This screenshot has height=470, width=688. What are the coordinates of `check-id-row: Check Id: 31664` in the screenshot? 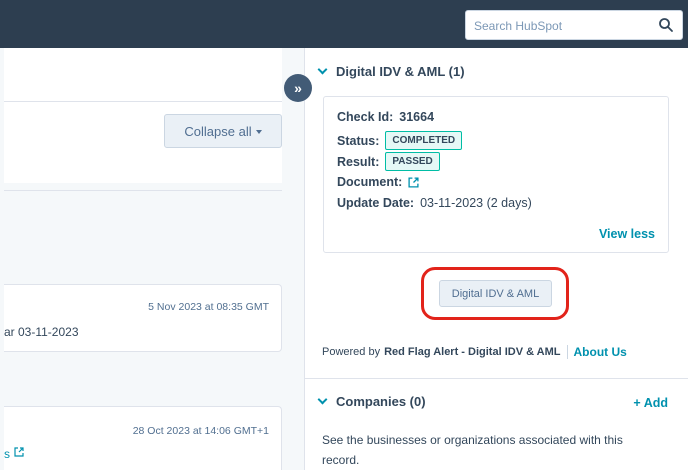 It's located at (385, 117).